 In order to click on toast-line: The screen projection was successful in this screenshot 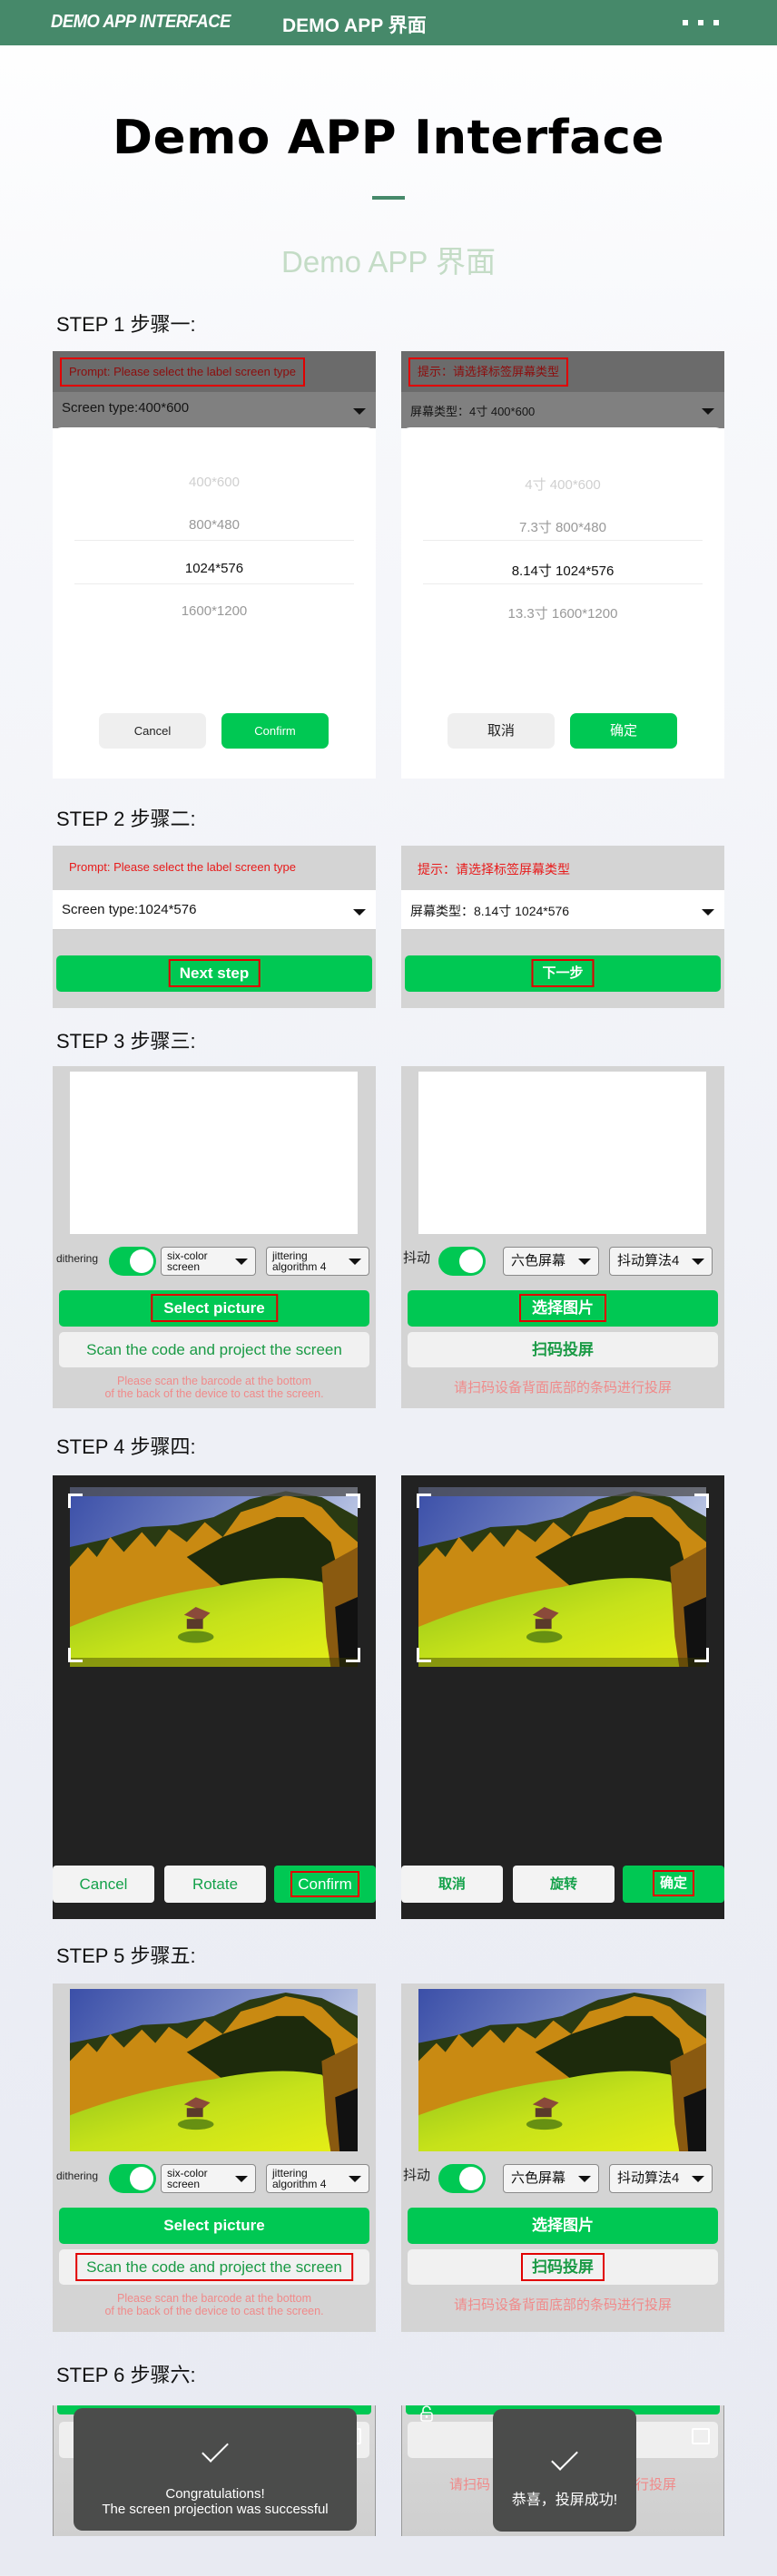, I will do `click(215, 2509)`.